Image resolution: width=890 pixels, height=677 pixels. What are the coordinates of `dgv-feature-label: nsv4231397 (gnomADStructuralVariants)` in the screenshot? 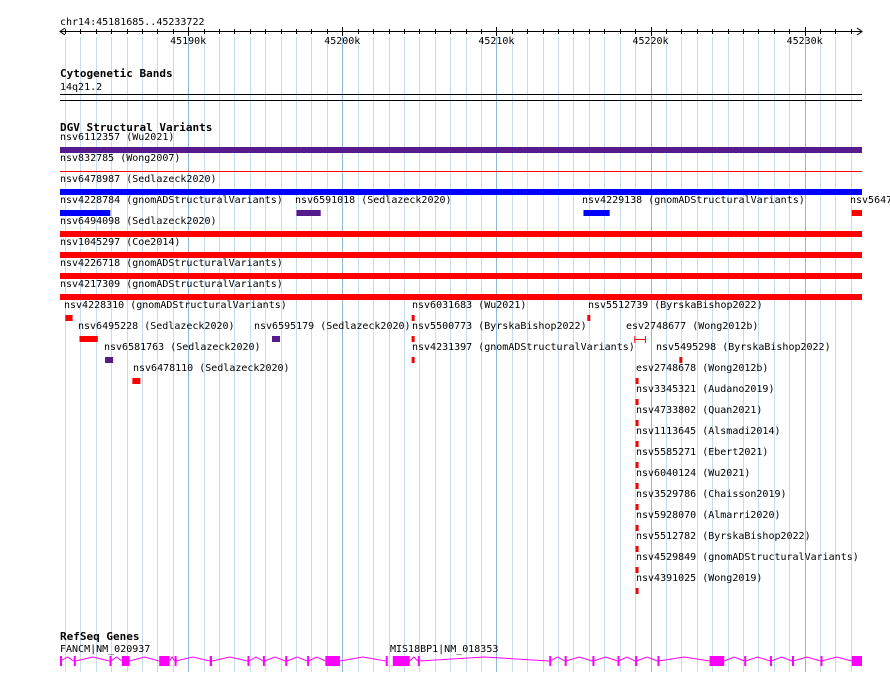 It's located at (523, 347).